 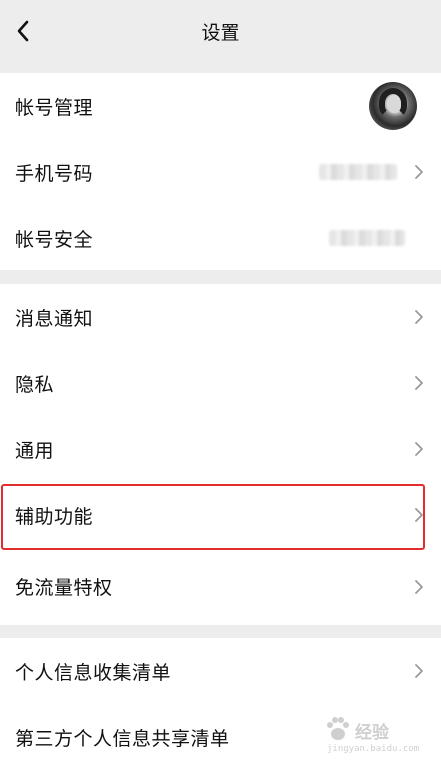 What do you see at coordinates (220, 586) in the screenshot?
I see `data-saver-row: 免流量特权` at bounding box center [220, 586].